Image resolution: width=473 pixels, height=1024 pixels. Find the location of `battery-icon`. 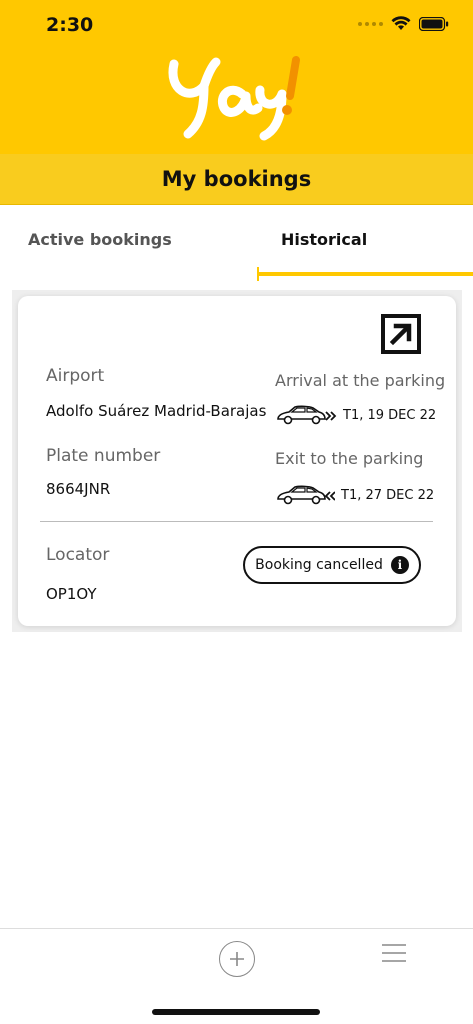

battery-icon is located at coordinates (434, 23).